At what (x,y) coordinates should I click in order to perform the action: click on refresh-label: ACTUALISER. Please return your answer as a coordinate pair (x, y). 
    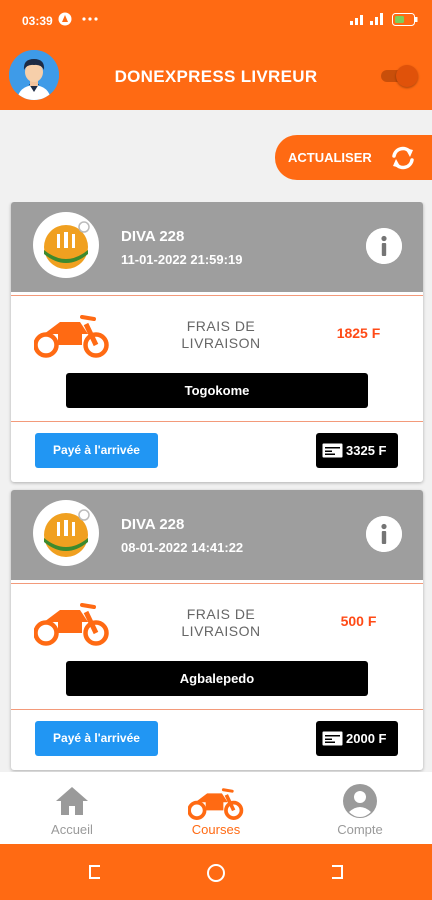
    Looking at the image, I should click on (330, 157).